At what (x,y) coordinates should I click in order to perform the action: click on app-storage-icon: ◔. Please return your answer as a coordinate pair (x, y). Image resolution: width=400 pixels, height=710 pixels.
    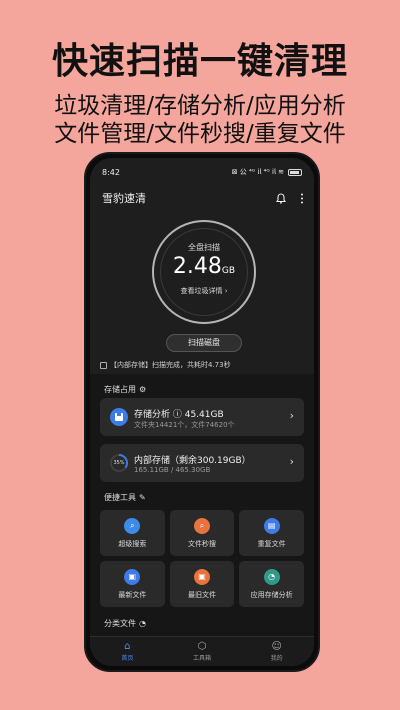
    Looking at the image, I should click on (271, 577).